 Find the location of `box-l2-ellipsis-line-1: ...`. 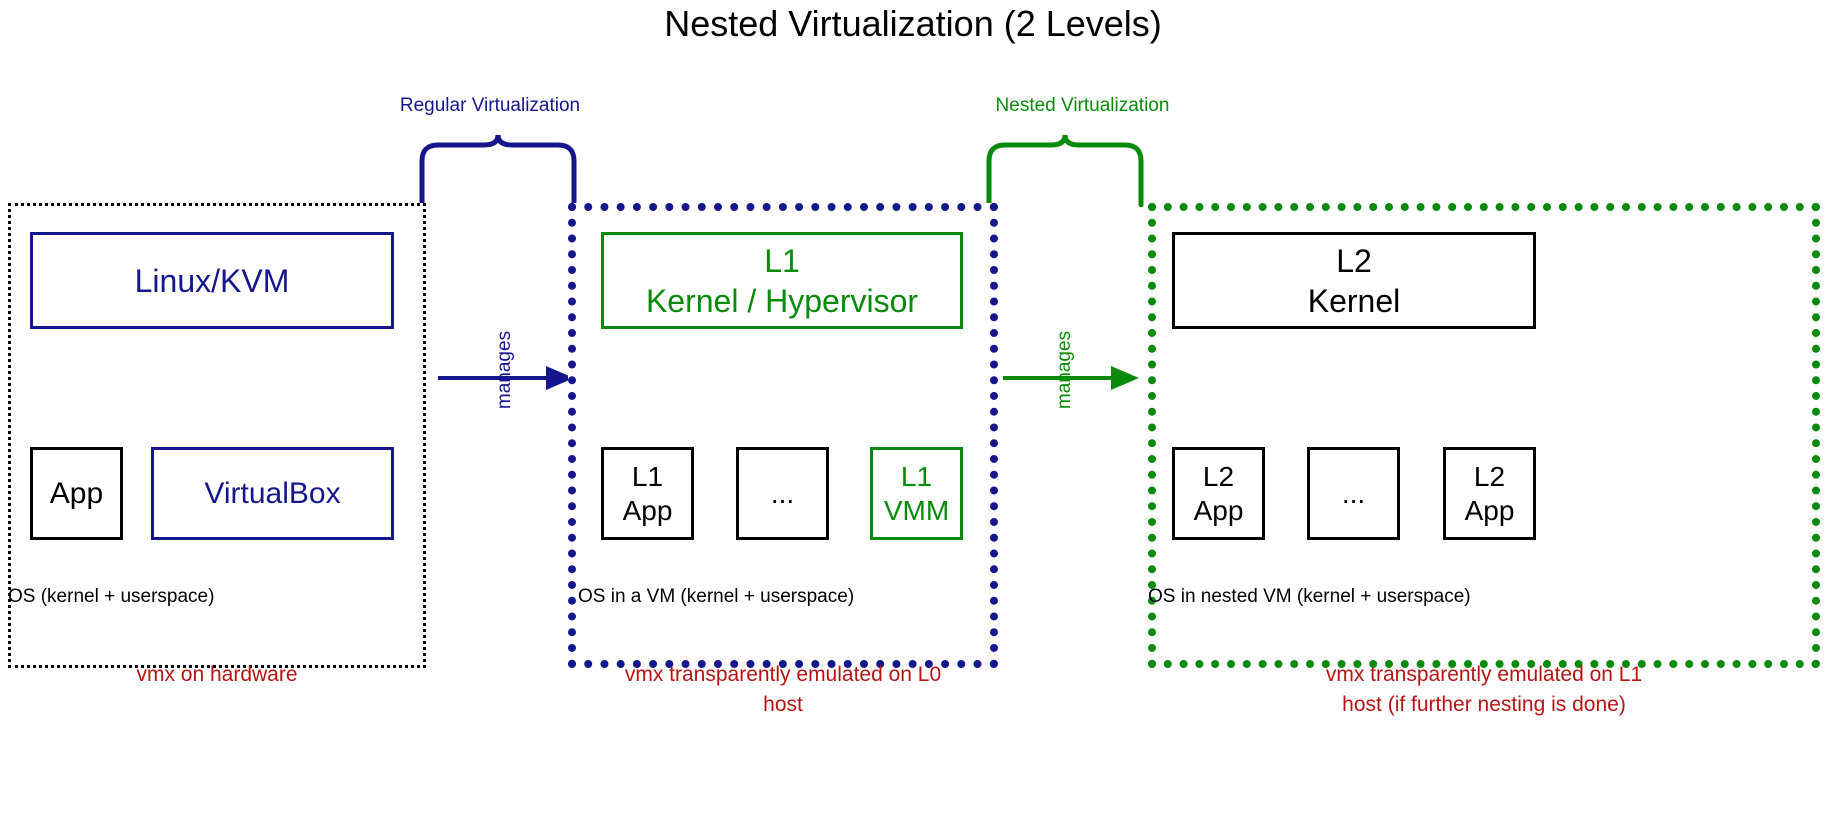

box-l2-ellipsis-line-1: ... is located at coordinates (1353, 493).